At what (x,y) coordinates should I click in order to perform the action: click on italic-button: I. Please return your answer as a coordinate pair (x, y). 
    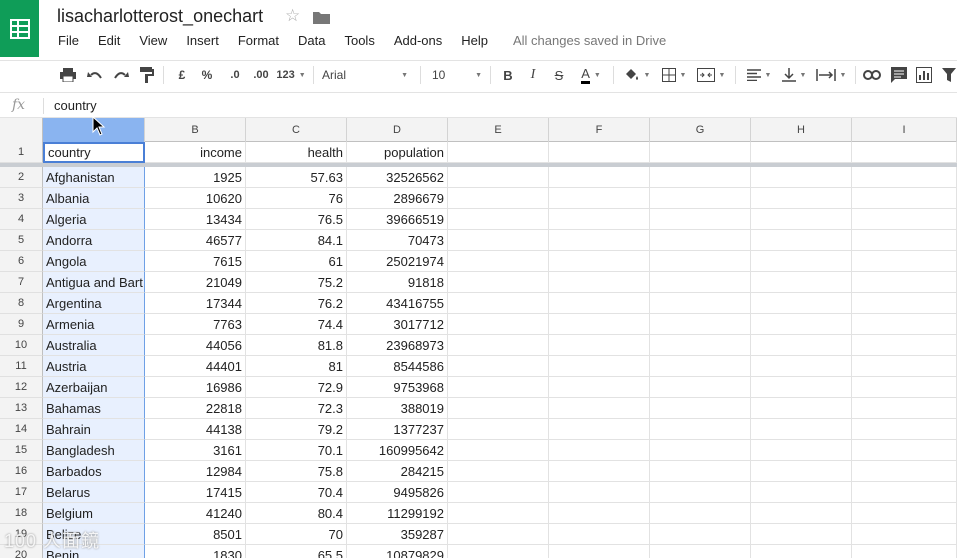
    Looking at the image, I should click on (533, 75).